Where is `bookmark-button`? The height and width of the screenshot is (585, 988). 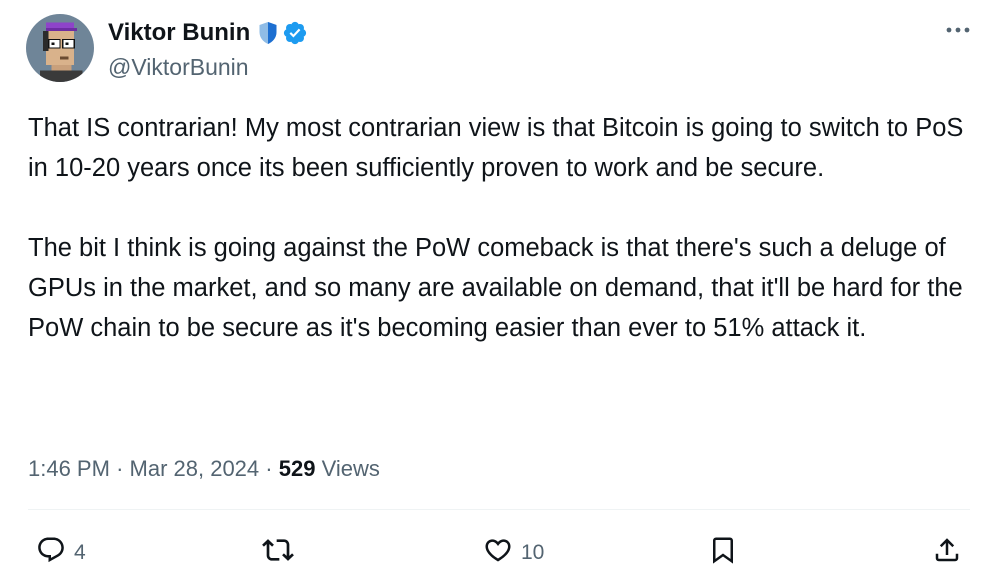
bookmark-button is located at coordinates (723, 553).